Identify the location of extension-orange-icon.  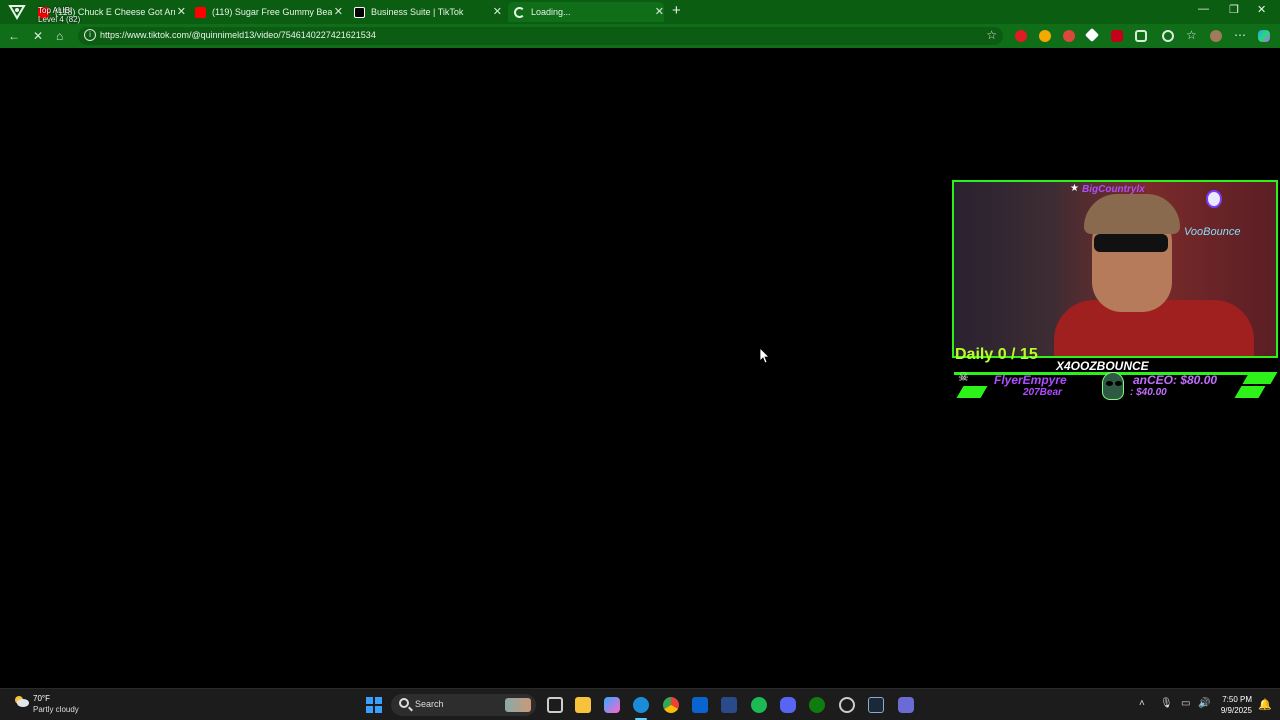
(1069, 36).